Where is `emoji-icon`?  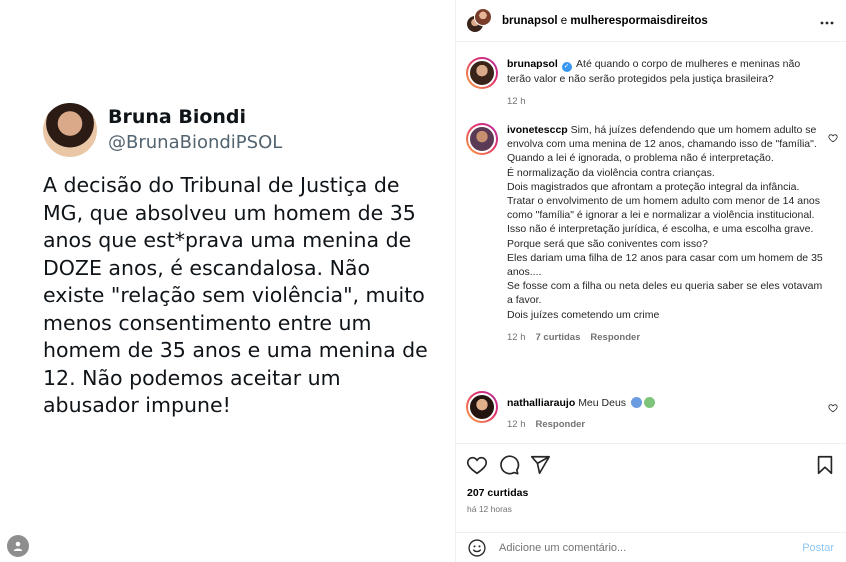 emoji-icon is located at coordinates (477, 548).